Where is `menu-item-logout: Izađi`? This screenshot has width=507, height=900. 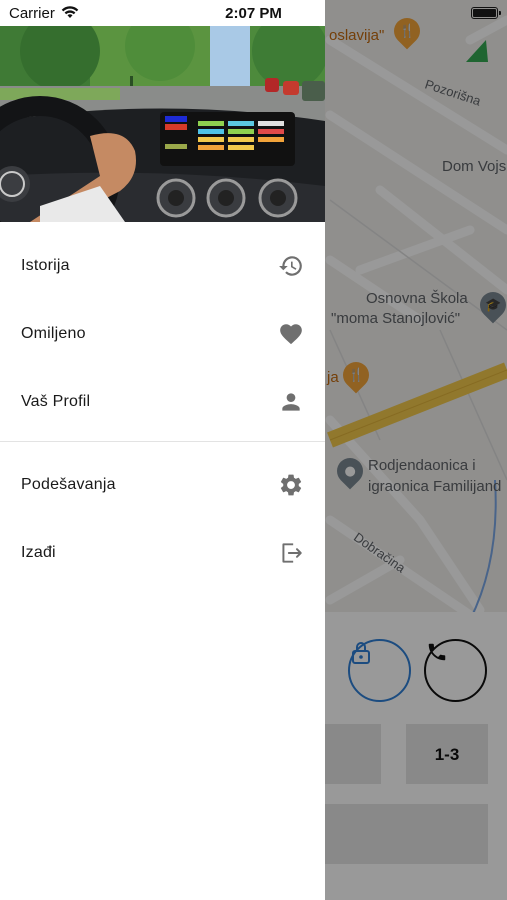
menu-item-logout: Izađi is located at coordinates (162, 553).